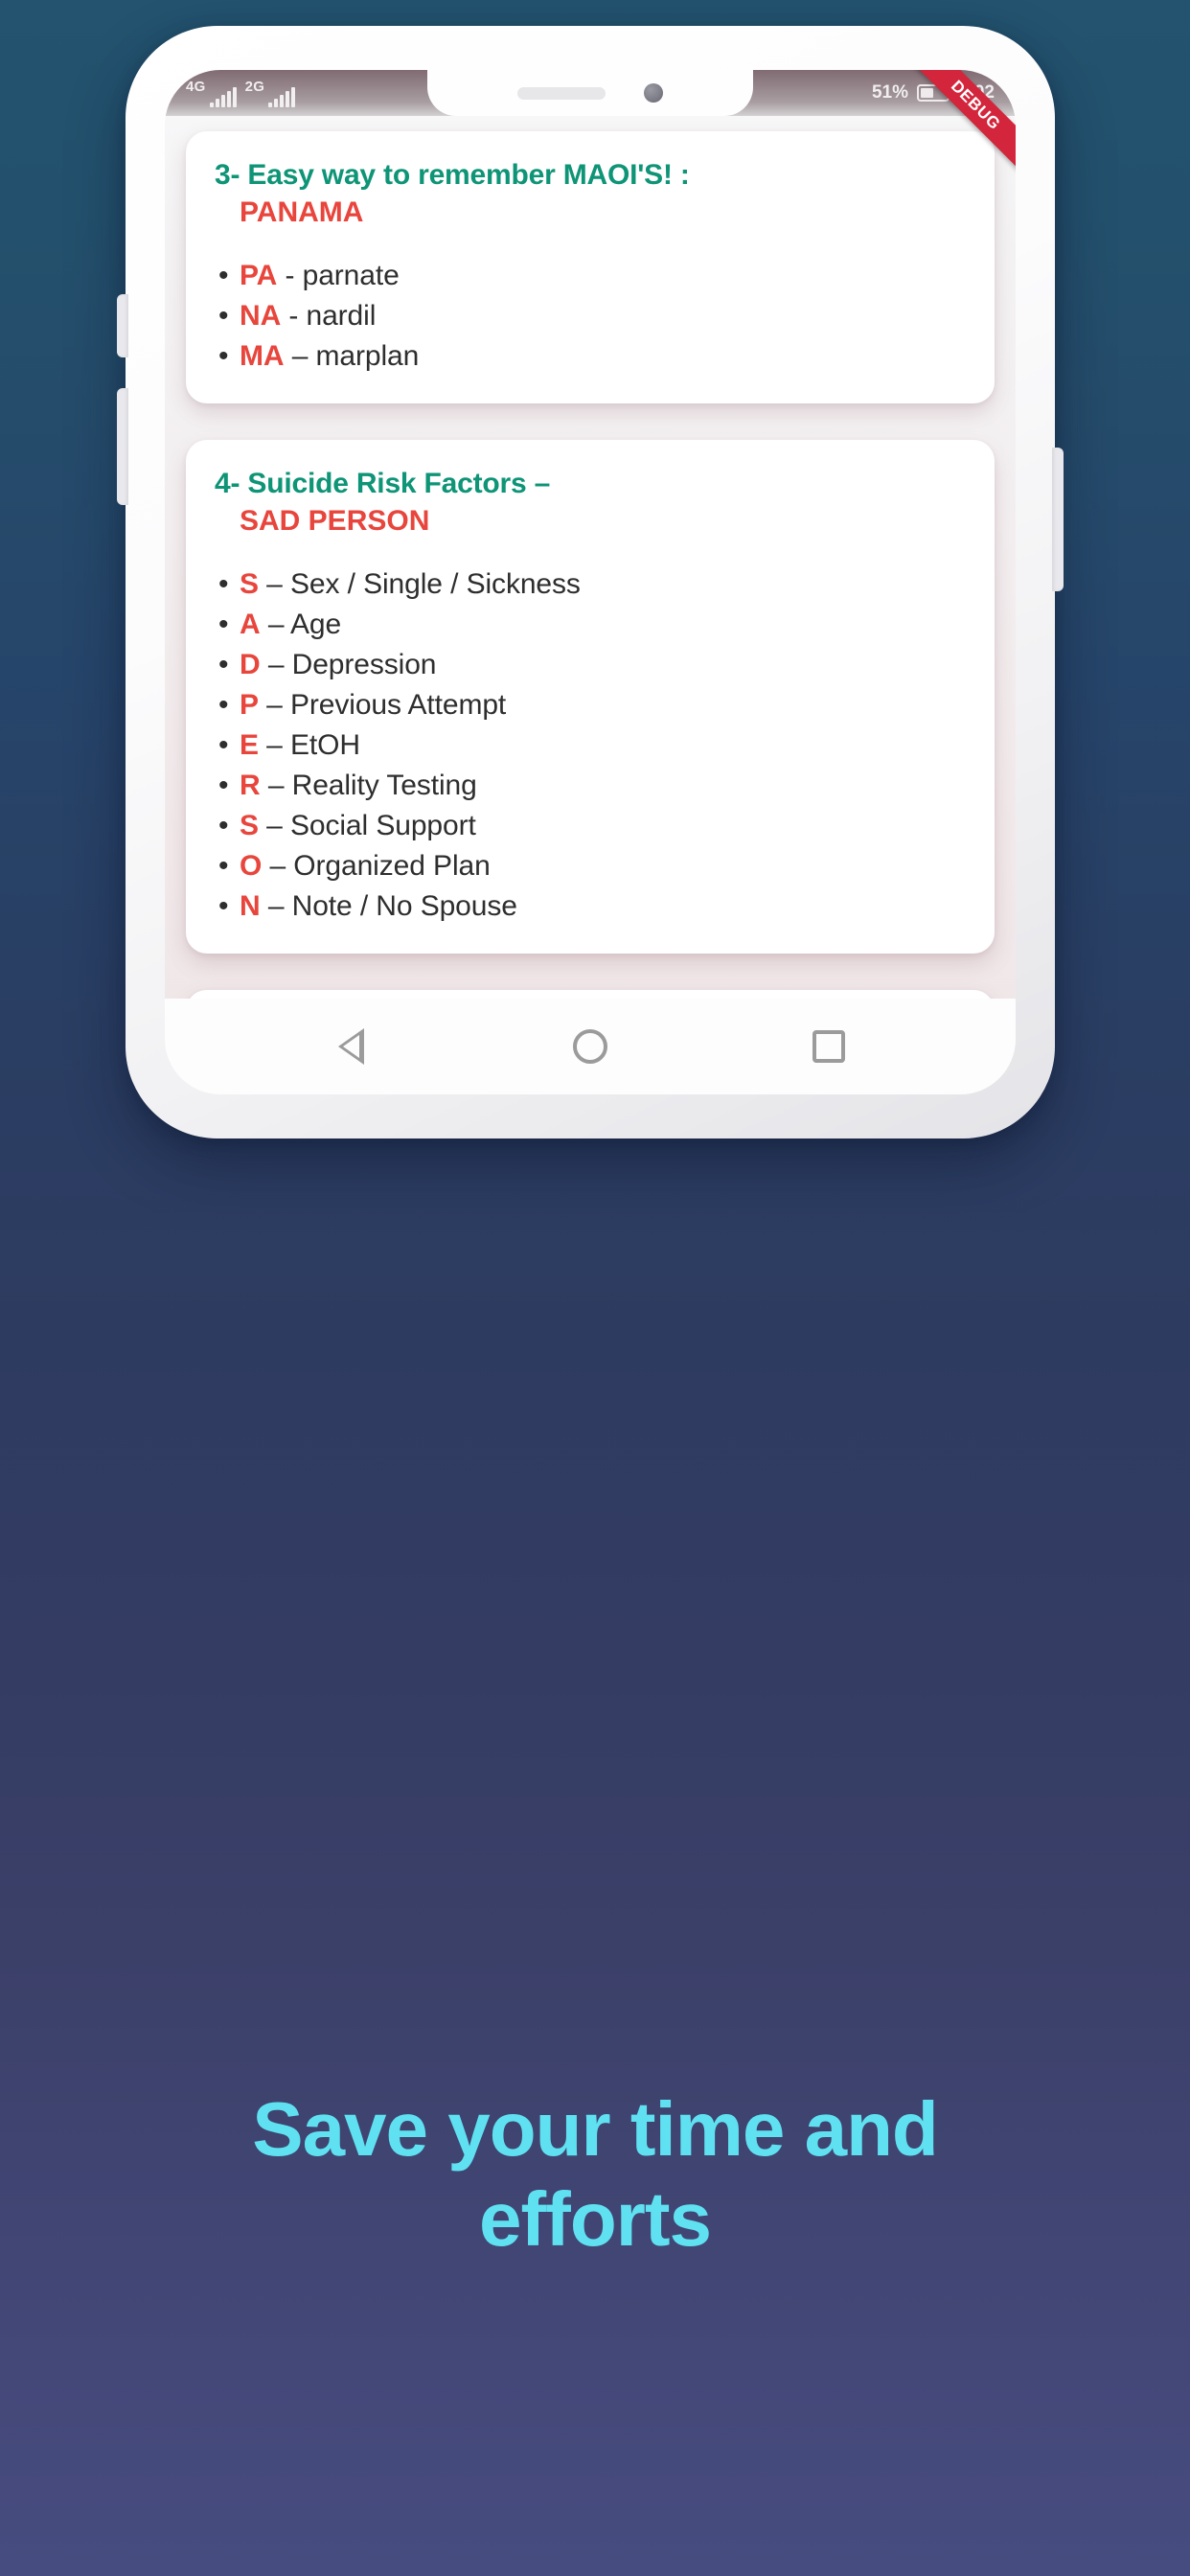  What do you see at coordinates (590, 625) in the screenshot?
I see `list-item: A – Age` at bounding box center [590, 625].